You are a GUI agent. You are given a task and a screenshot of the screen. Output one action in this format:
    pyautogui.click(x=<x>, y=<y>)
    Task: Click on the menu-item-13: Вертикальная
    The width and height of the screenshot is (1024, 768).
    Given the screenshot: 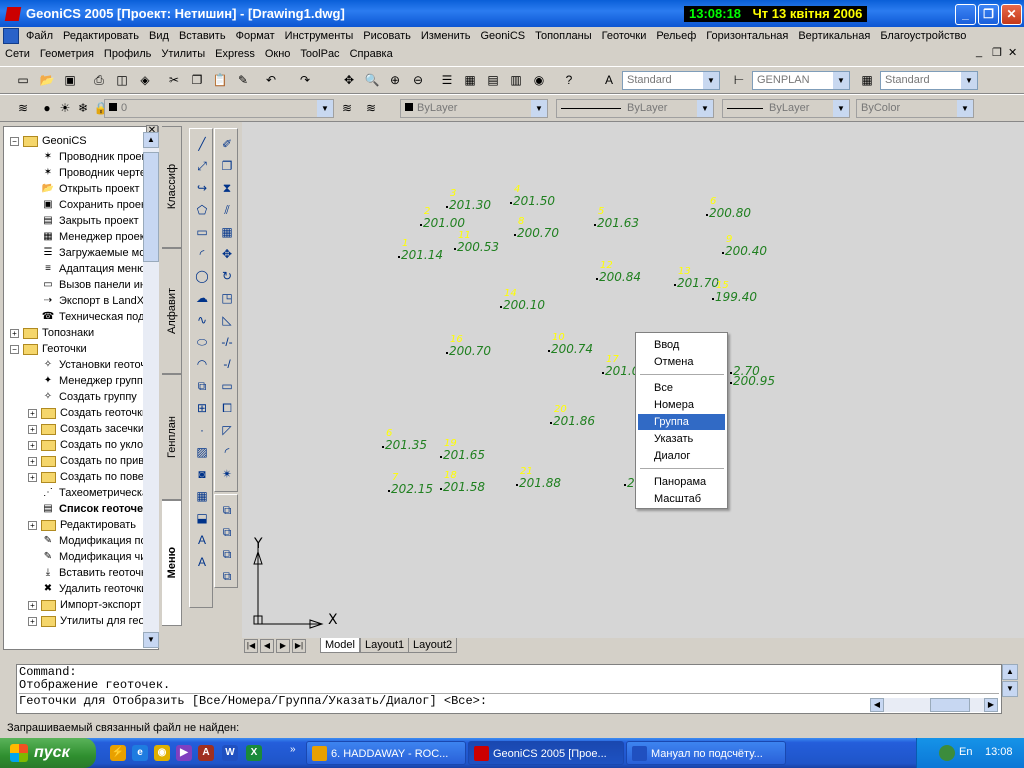 What is the action you would take?
    pyautogui.click(x=834, y=36)
    